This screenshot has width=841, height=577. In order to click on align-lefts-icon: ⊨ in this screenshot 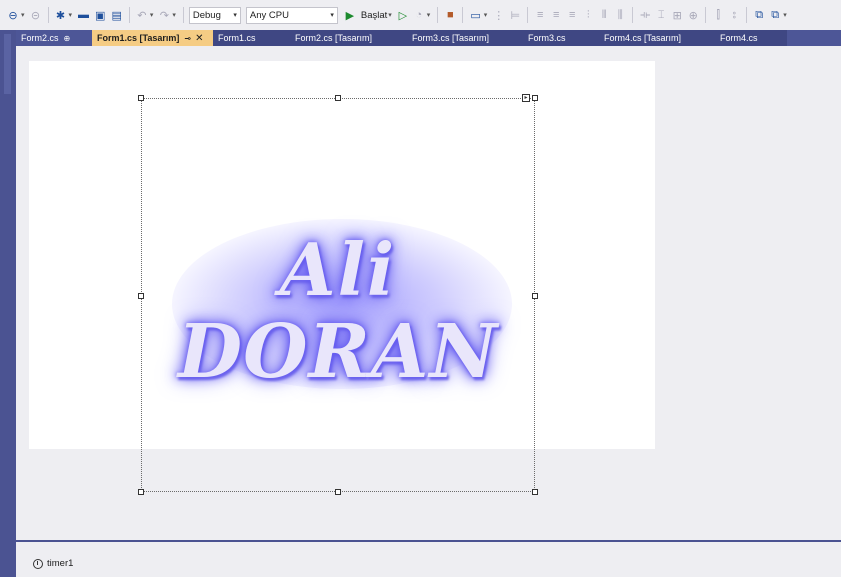, I will do `click(515, 15)`.